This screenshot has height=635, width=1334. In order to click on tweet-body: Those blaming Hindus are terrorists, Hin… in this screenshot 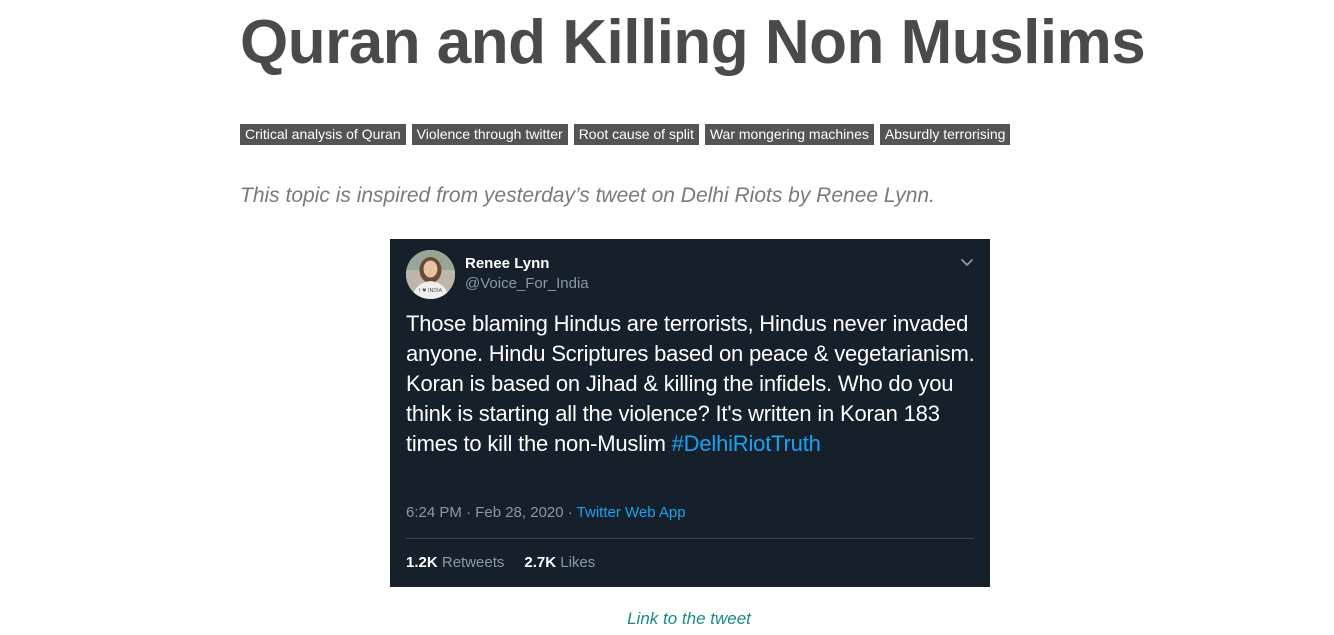, I will do `click(692, 384)`.